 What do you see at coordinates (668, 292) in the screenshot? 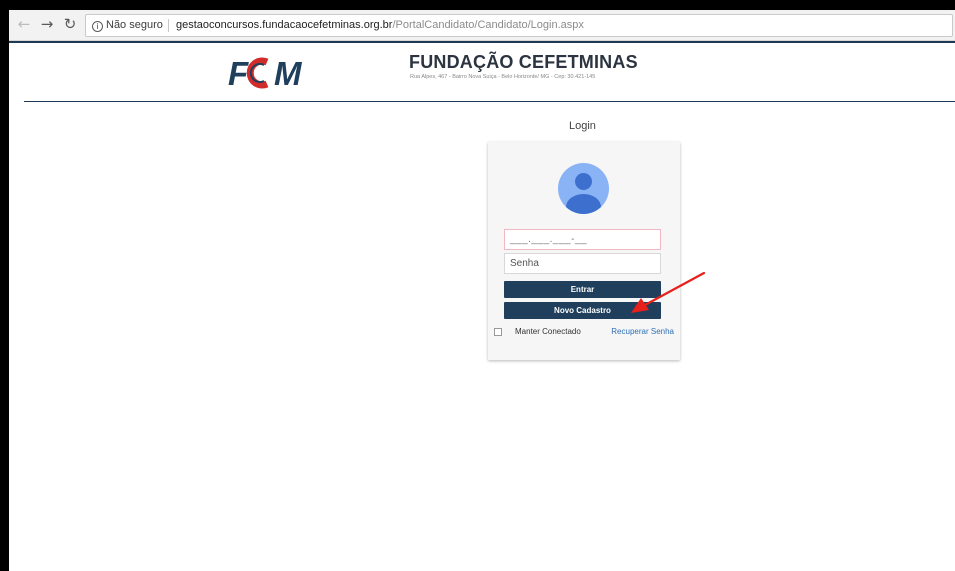
I see `annotation-arrow-icon` at bounding box center [668, 292].